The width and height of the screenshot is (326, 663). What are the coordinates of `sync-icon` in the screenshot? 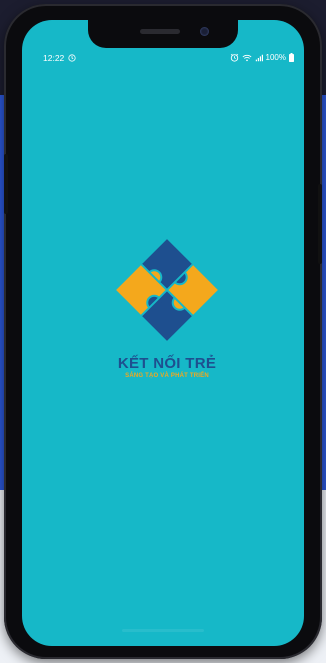 It's located at (72, 58).